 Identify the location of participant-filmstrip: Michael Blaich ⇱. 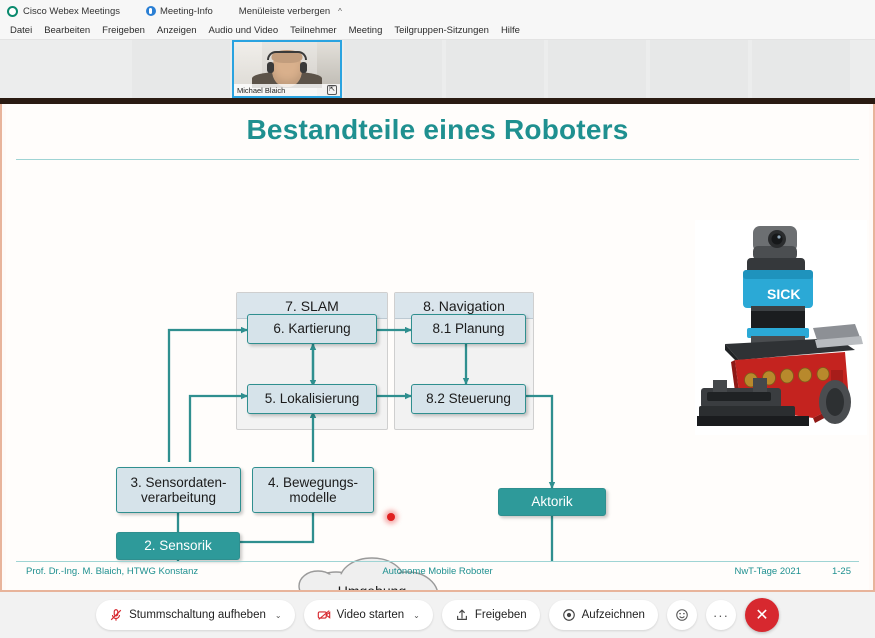
(437, 69).